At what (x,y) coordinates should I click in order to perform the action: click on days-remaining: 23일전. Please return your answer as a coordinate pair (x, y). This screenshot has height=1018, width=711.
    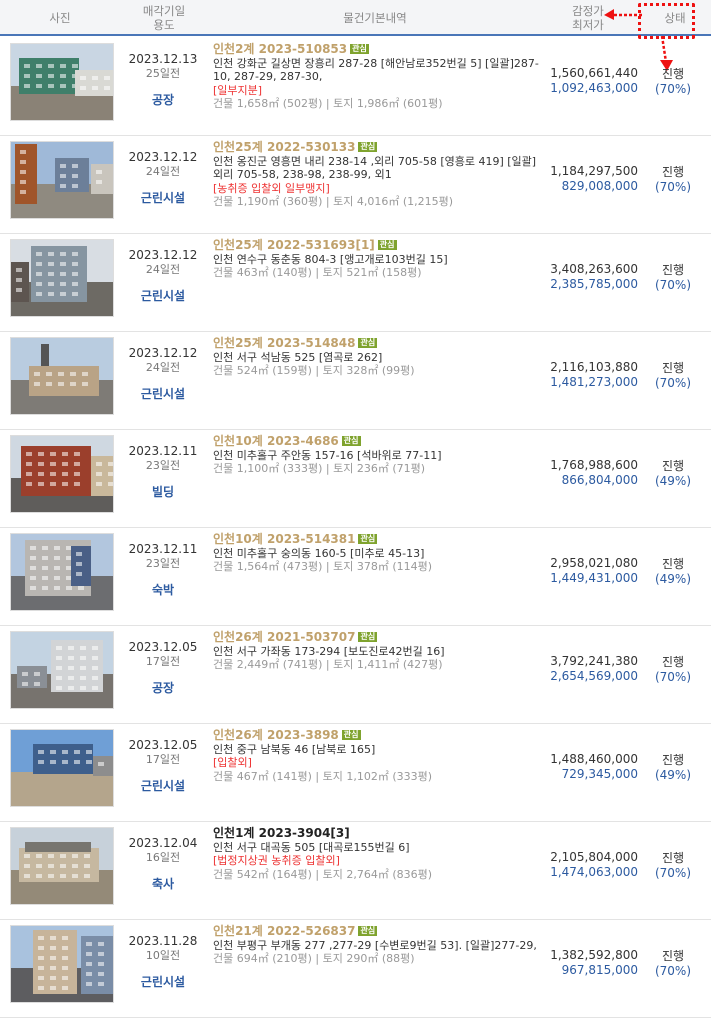
    Looking at the image, I should click on (163, 465).